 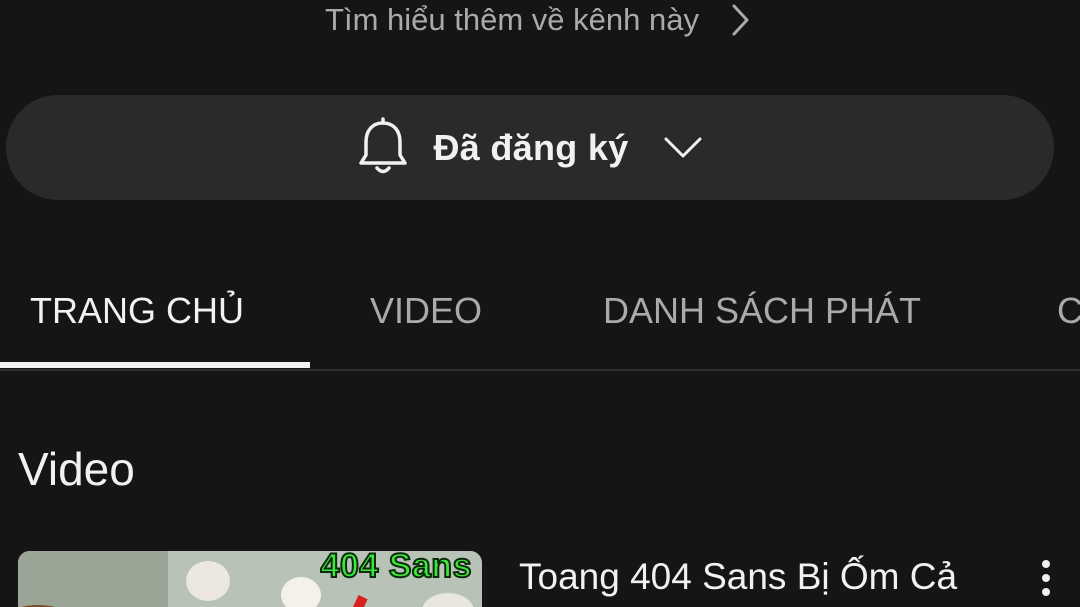 What do you see at coordinates (738, 577) in the screenshot?
I see `video-title: Toang 404 Sans Bị Ốm Cả` at bounding box center [738, 577].